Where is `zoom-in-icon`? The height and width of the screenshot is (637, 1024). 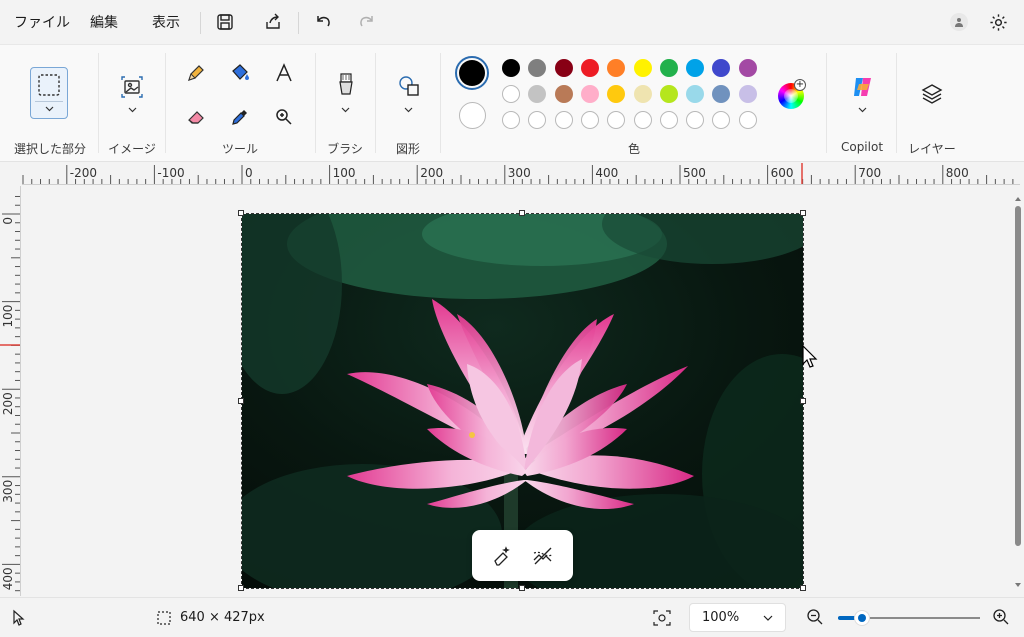
zoom-in-icon is located at coordinates (1001, 617).